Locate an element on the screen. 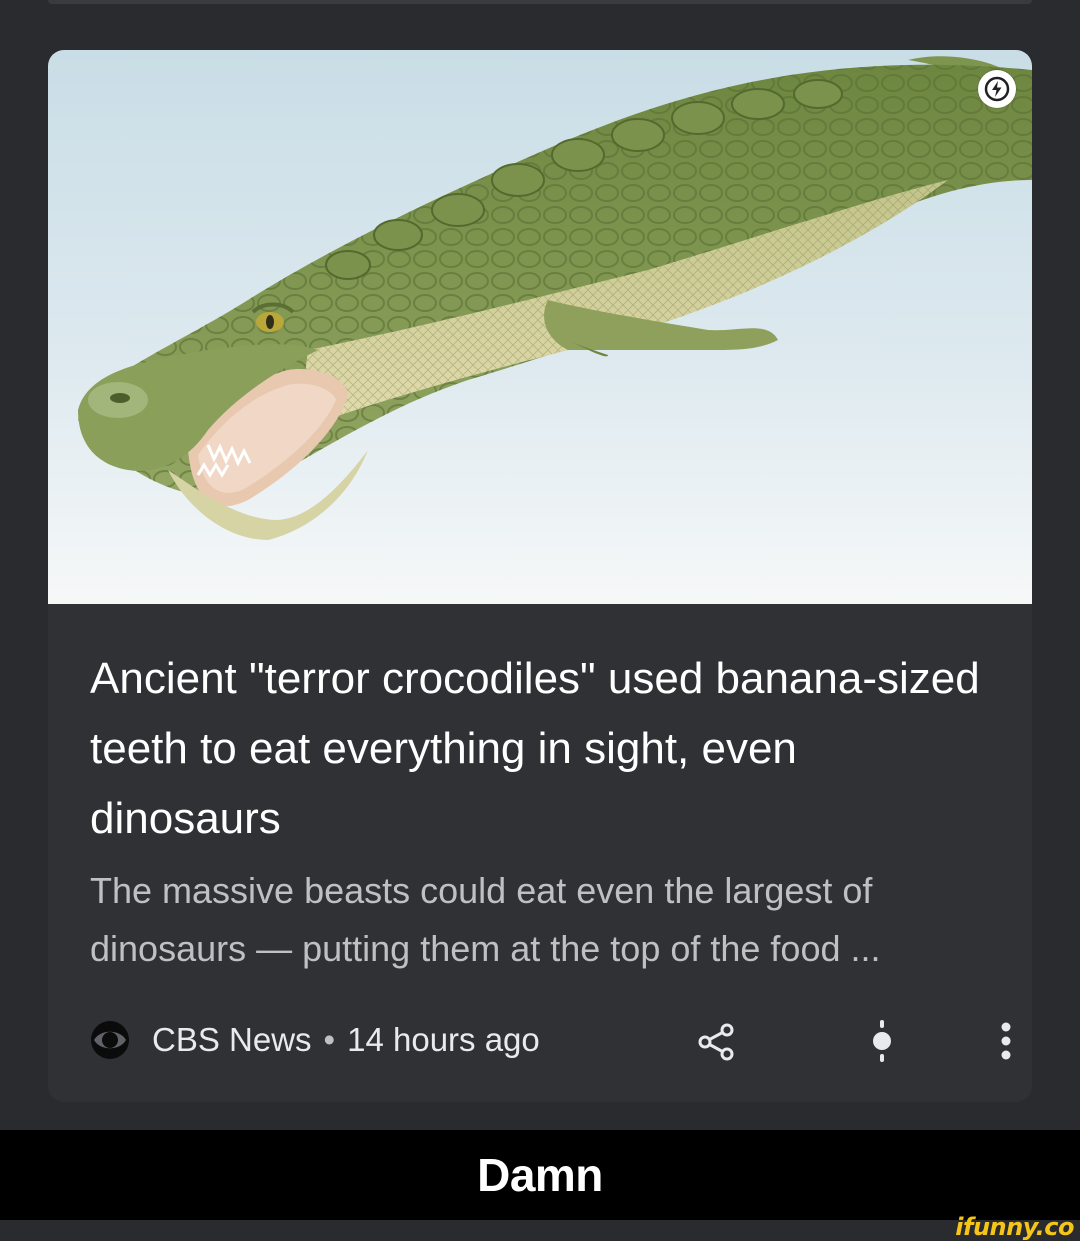 This screenshot has width=1080, height=1241. notification-toggle-icon is located at coordinates (882, 1041).